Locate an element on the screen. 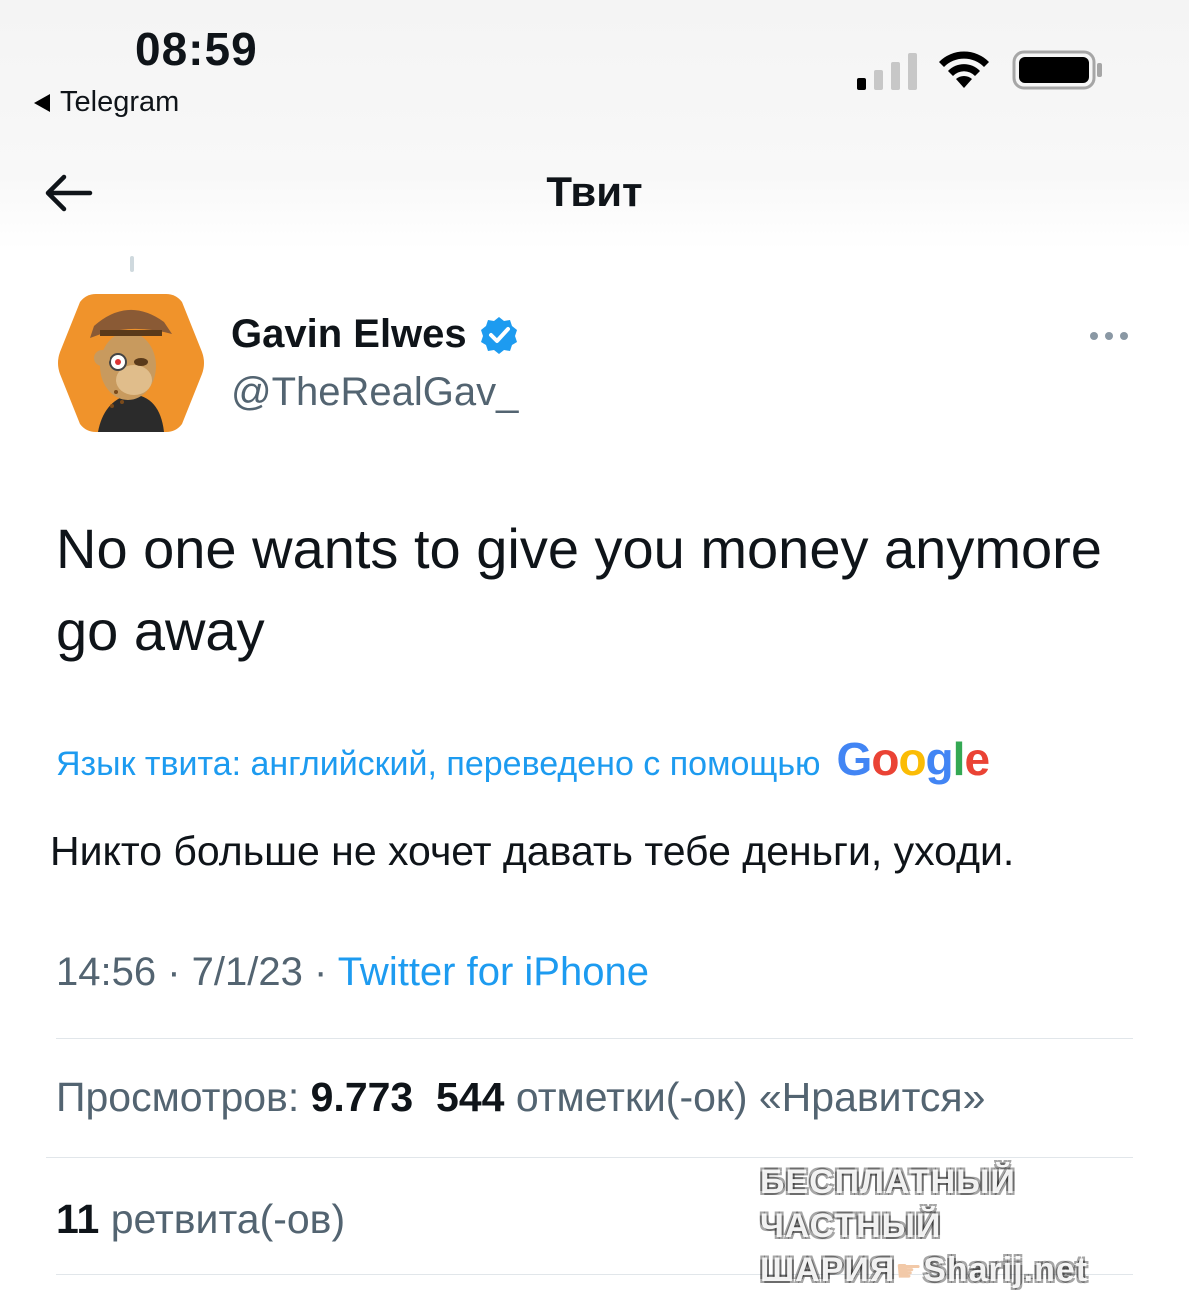  watermark-right: Sharij.net is located at coordinates (1006, 1270).